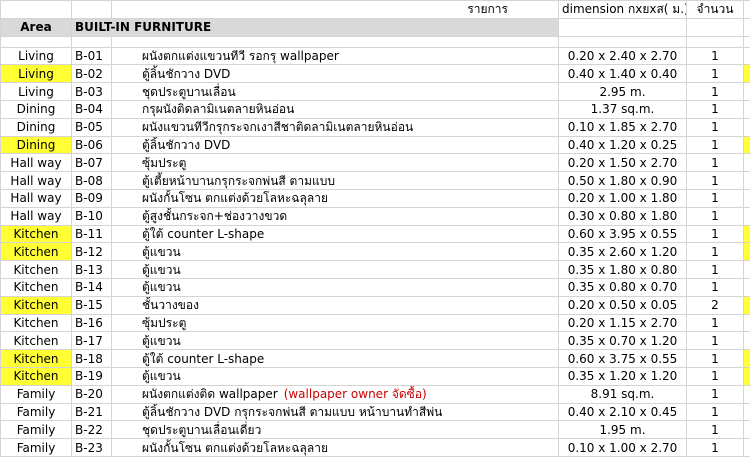  What do you see at coordinates (746, 27) in the screenshot?
I see `title-cell-pad` at bounding box center [746, 27].